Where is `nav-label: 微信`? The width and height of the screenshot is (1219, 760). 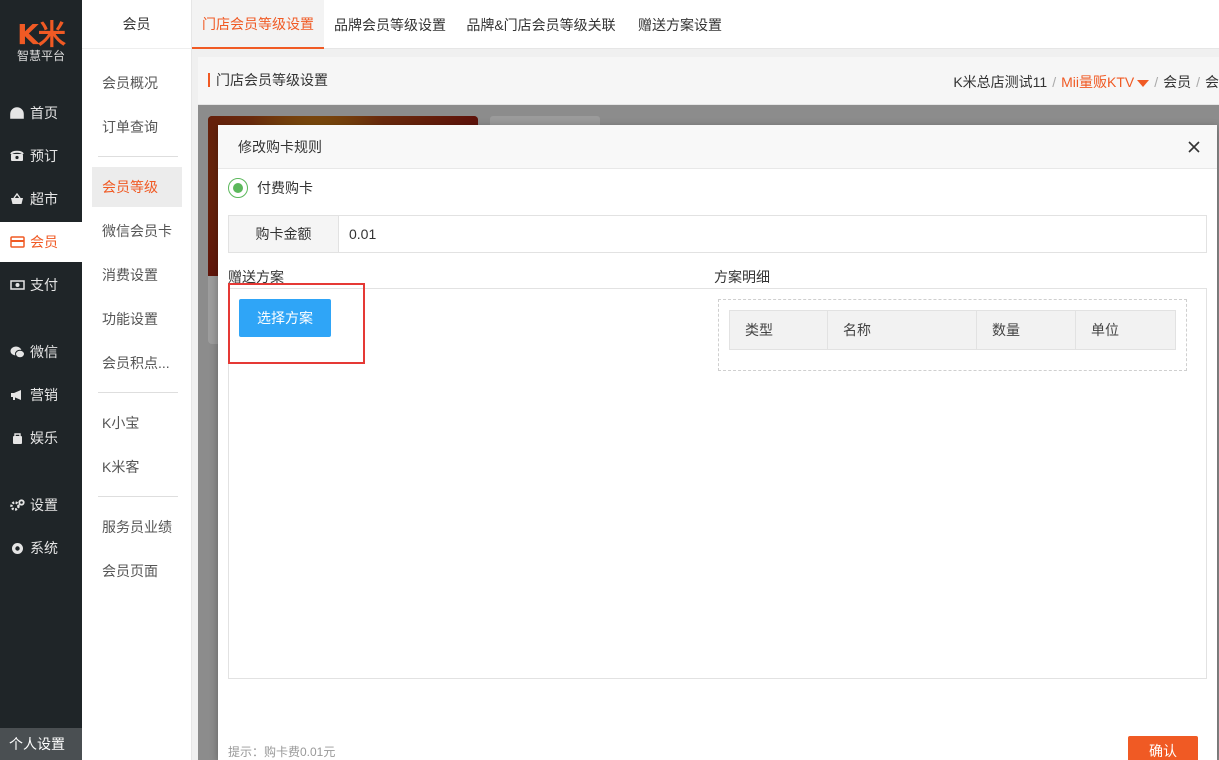
nav-label: 微信 is located at coordinates (44, 352).